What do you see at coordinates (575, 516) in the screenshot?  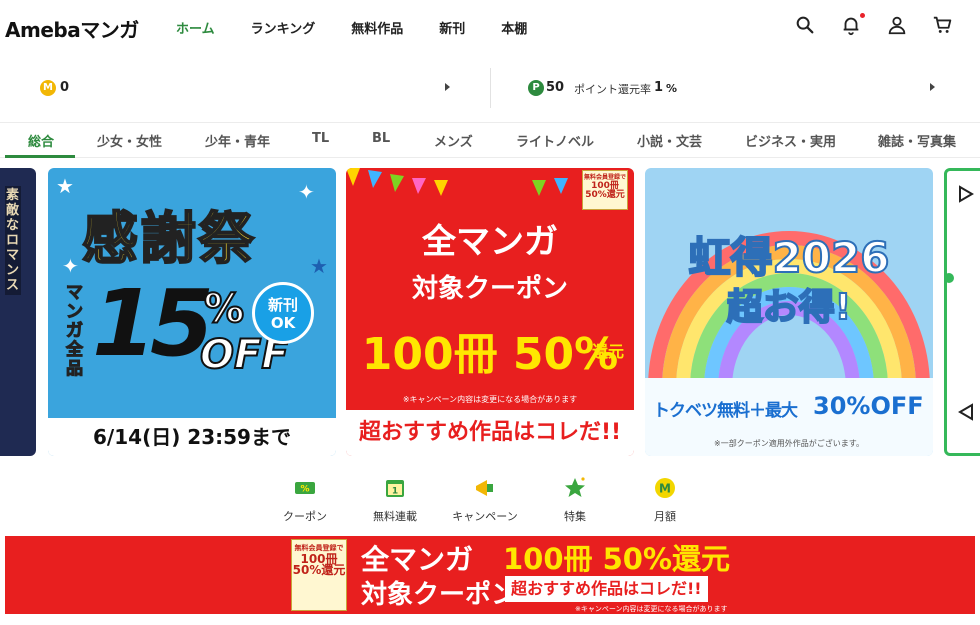 I see `quick-link-label: 特集` at bounding box center [575, 516].